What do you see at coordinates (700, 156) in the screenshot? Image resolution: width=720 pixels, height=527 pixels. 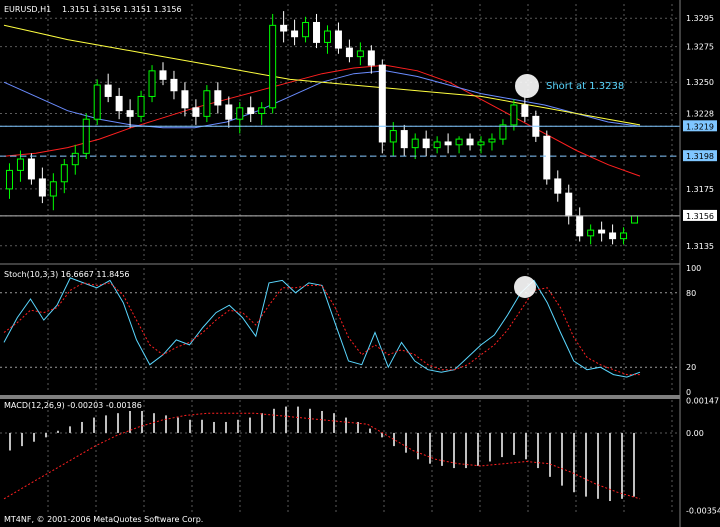 I see `price-tick-label: 1.3198` at bounding box center [700, 156].